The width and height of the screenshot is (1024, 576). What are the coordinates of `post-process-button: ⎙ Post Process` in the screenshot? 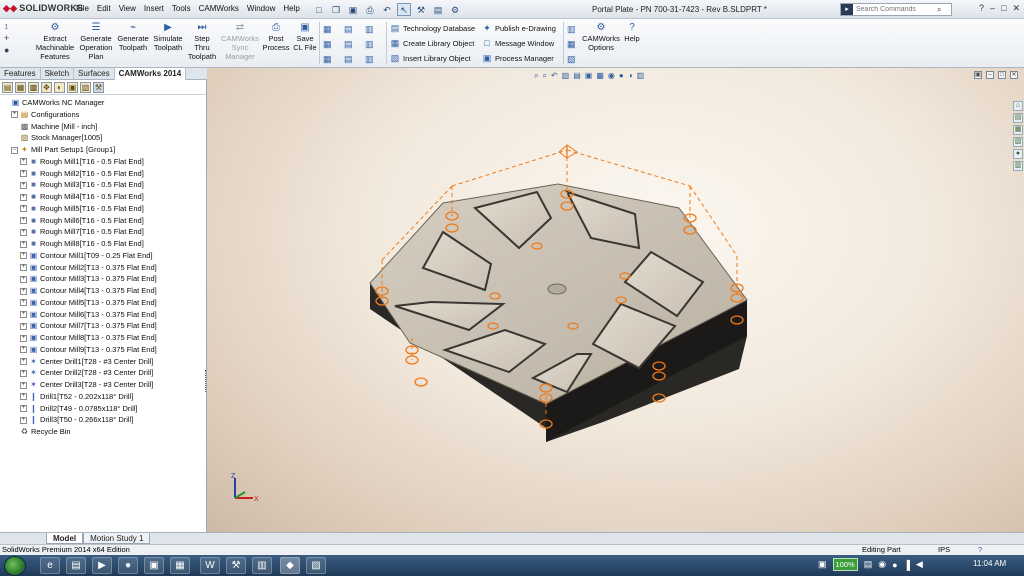 It's located at (276, 37).